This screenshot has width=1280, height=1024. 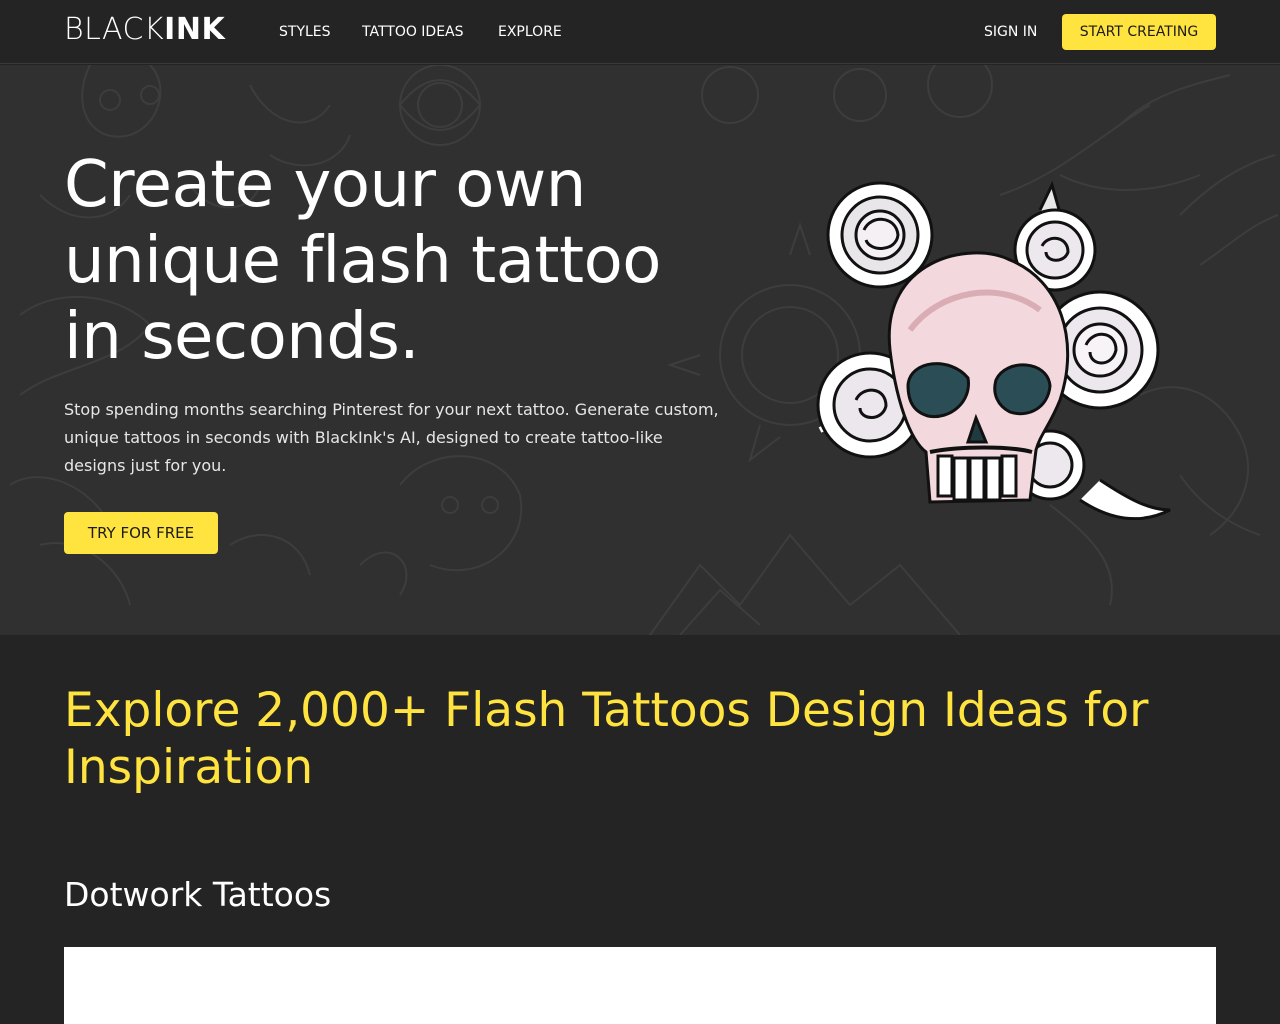 What do you see at coordinates (362, 261) in the screenshot?
I see `hero-heading-line-2: unique flash tattoo` at bounding box center [362, 261].